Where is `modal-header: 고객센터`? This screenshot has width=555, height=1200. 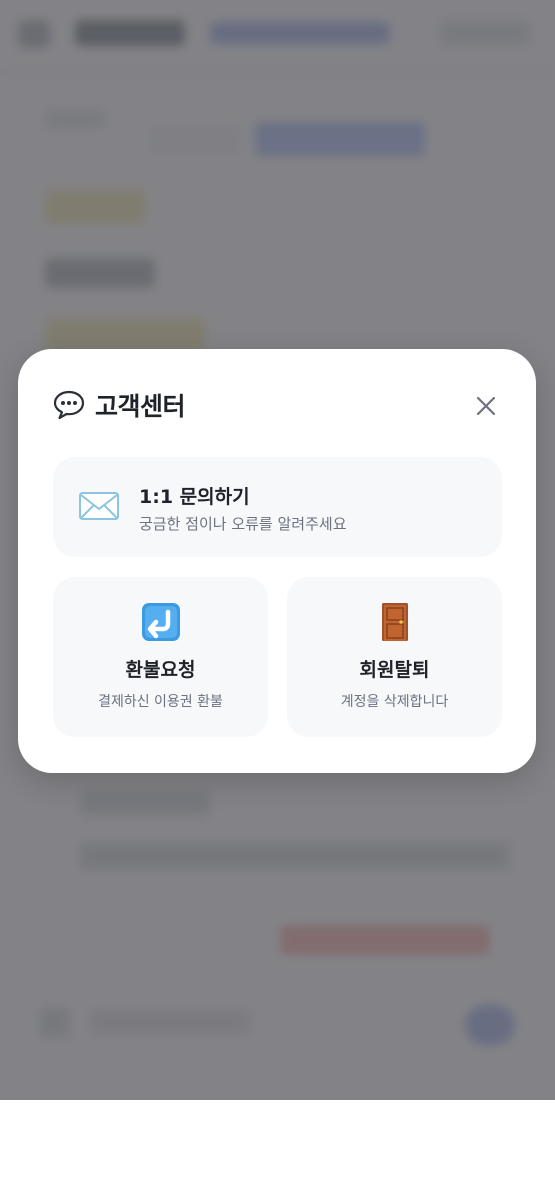 modal-header: 고객센터 is located at coordinates (119, 405).